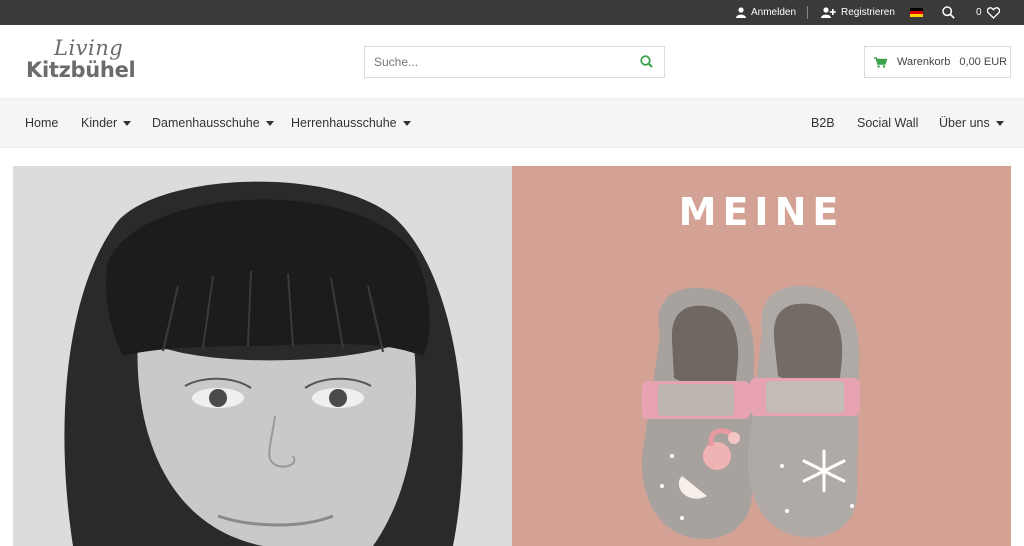 The image size is (1024, 546). Describe the element at coordinates (828, 12) in the screenshot. I see `user-plus-icon` at that location.